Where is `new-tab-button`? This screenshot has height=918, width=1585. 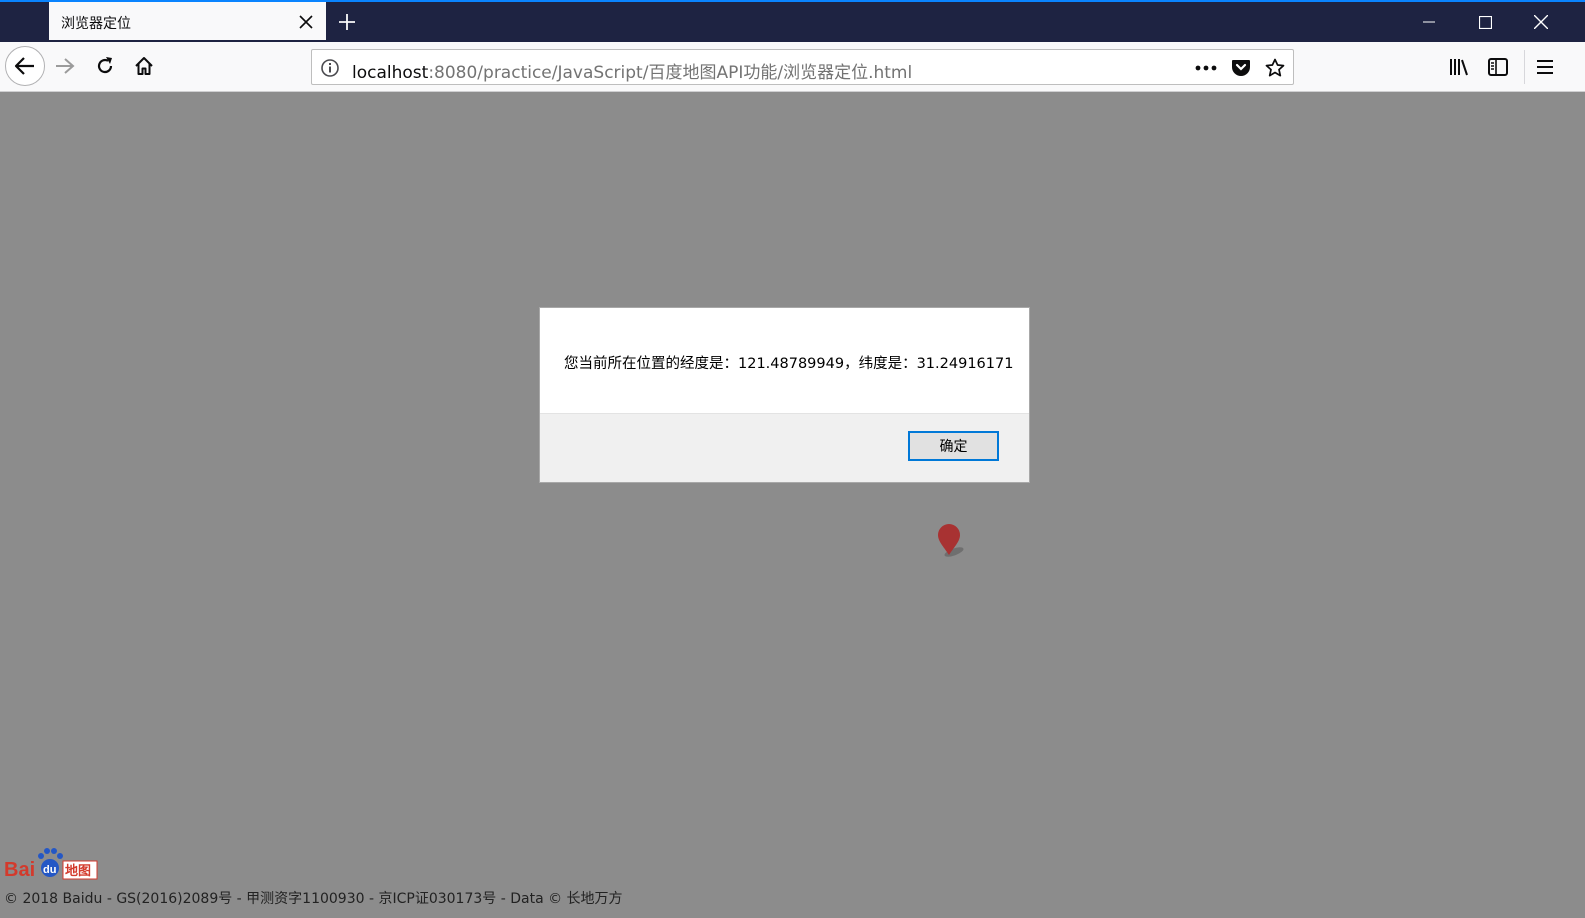 new-tab-button is located at coordinates (347, 22).